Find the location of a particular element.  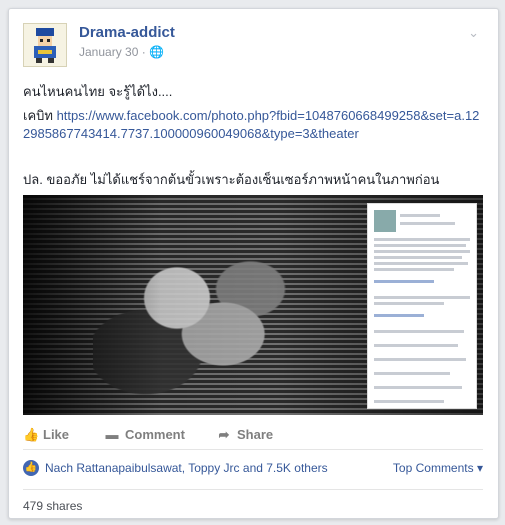

comment-button: ▬ Comment is located at coordinates (145, 434).